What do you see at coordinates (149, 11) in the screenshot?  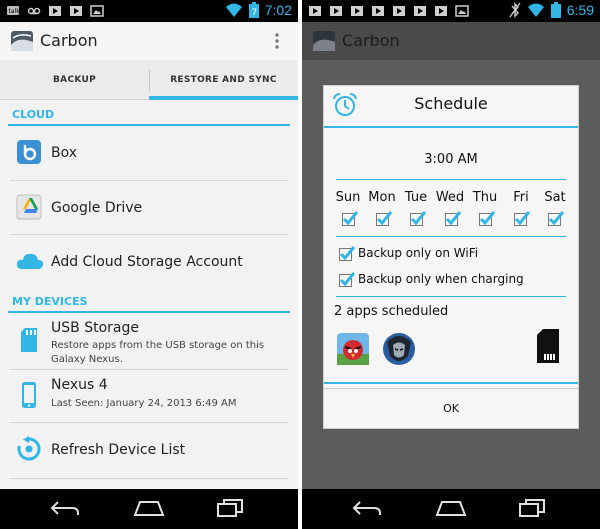 I see `status-bar: talk 7 7:02` at bounding box center [149, 11].